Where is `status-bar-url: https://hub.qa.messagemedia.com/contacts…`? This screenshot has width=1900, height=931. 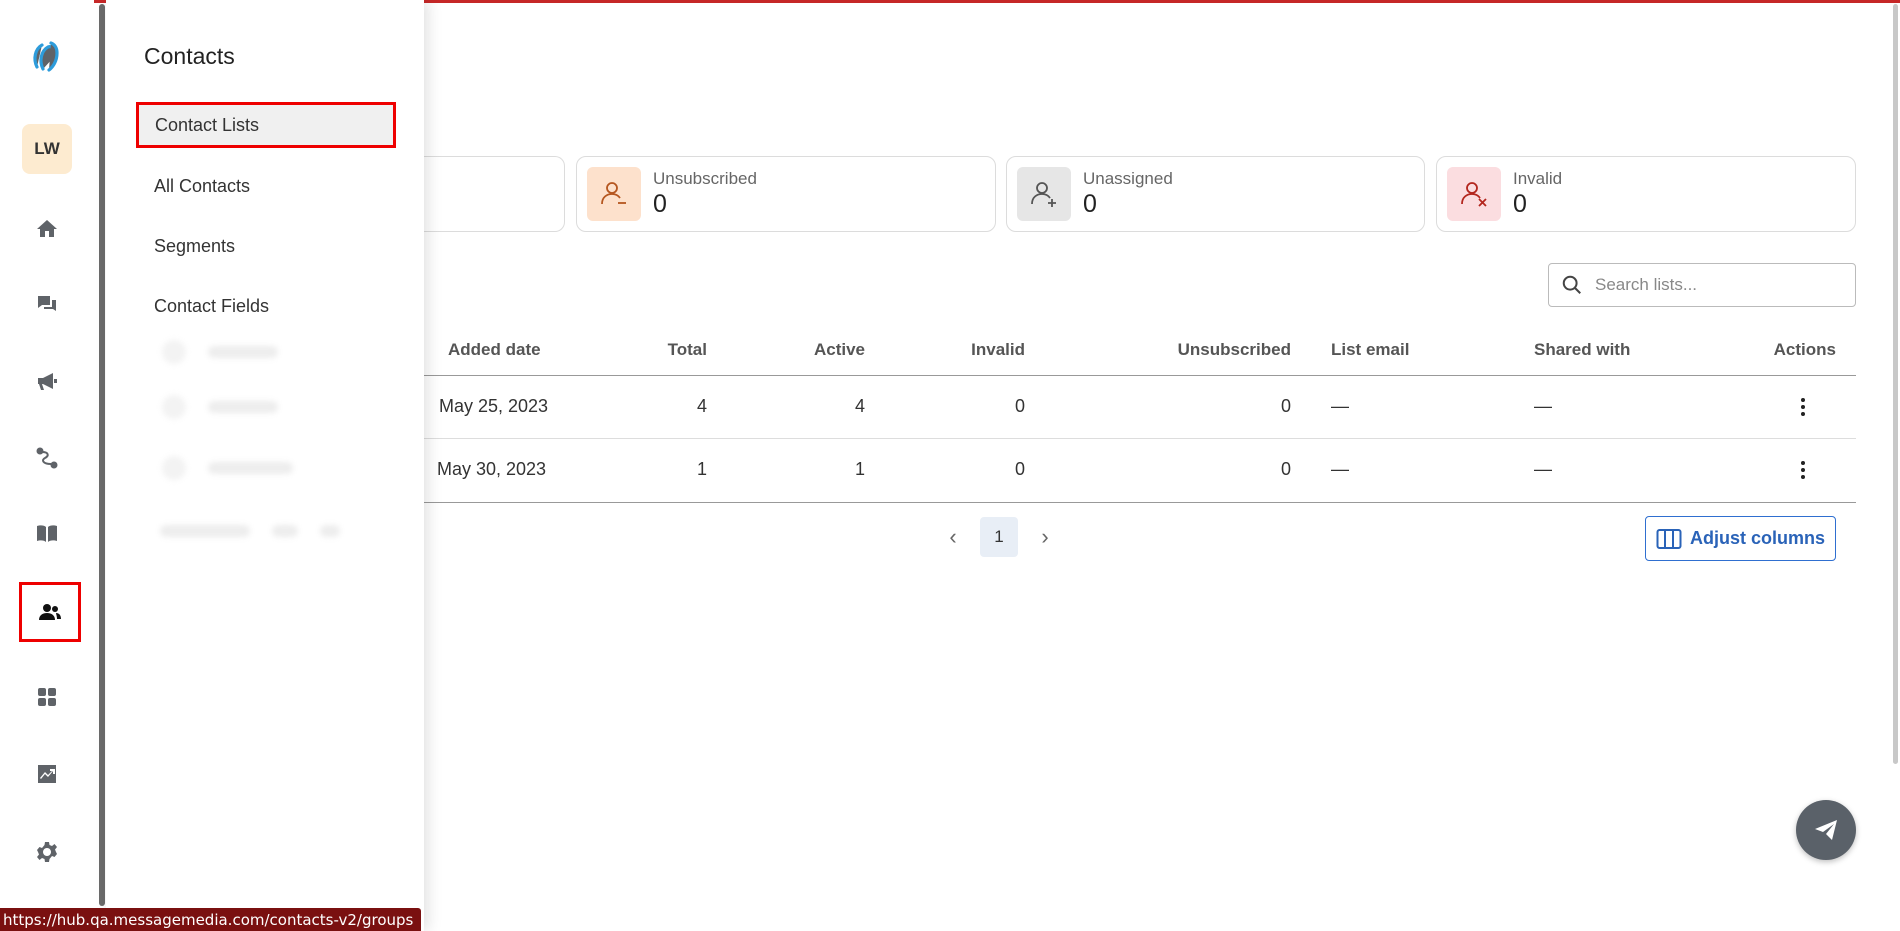
status-bar-url: https://hub.qa.messagemedia.com/contacts… is located at coordinates (211, 919).